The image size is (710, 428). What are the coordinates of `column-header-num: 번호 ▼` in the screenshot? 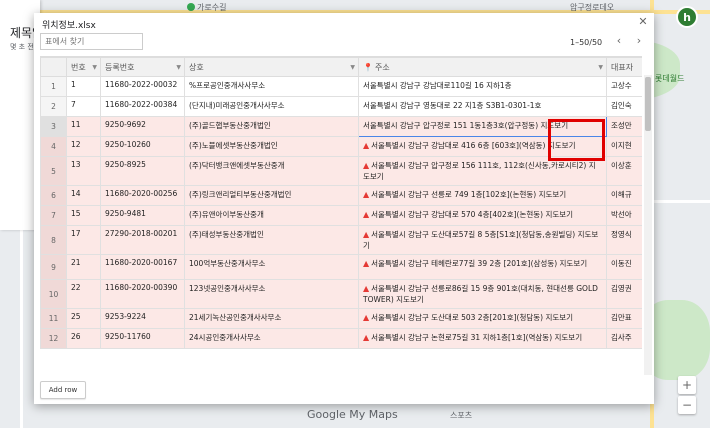 It's located at (83, 67).